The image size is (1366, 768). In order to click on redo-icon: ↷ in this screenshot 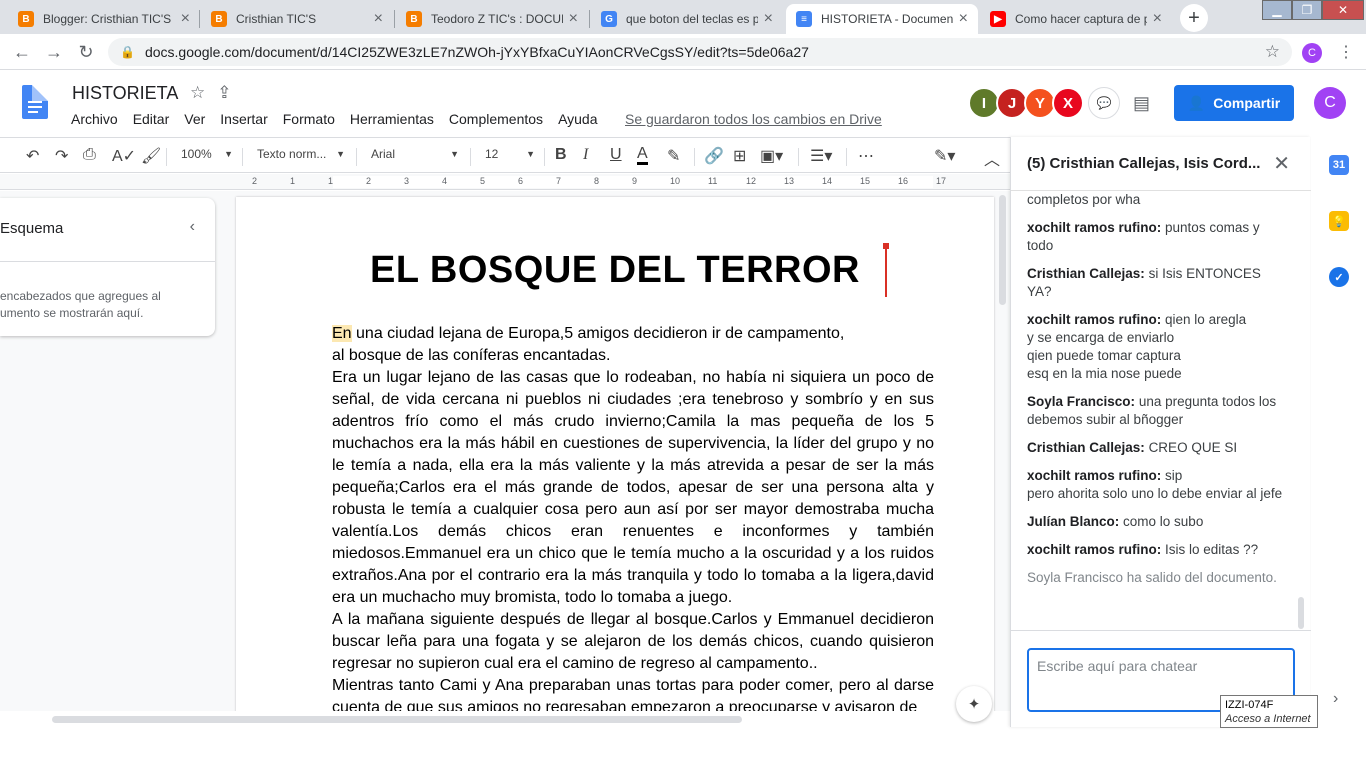, I will do `click(61, 156)`.